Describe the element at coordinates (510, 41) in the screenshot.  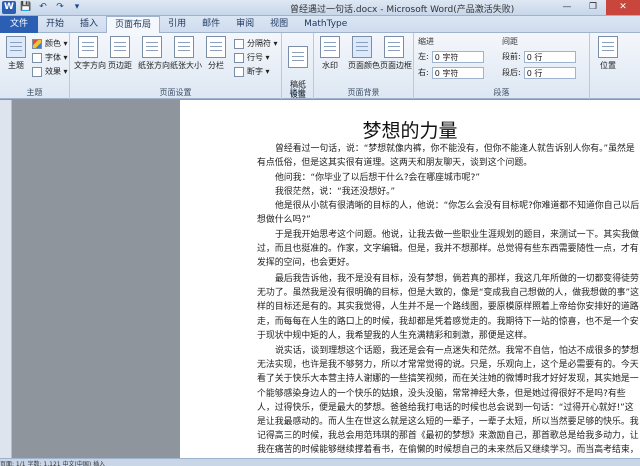
I see `spacing-label: 间距` at that location.